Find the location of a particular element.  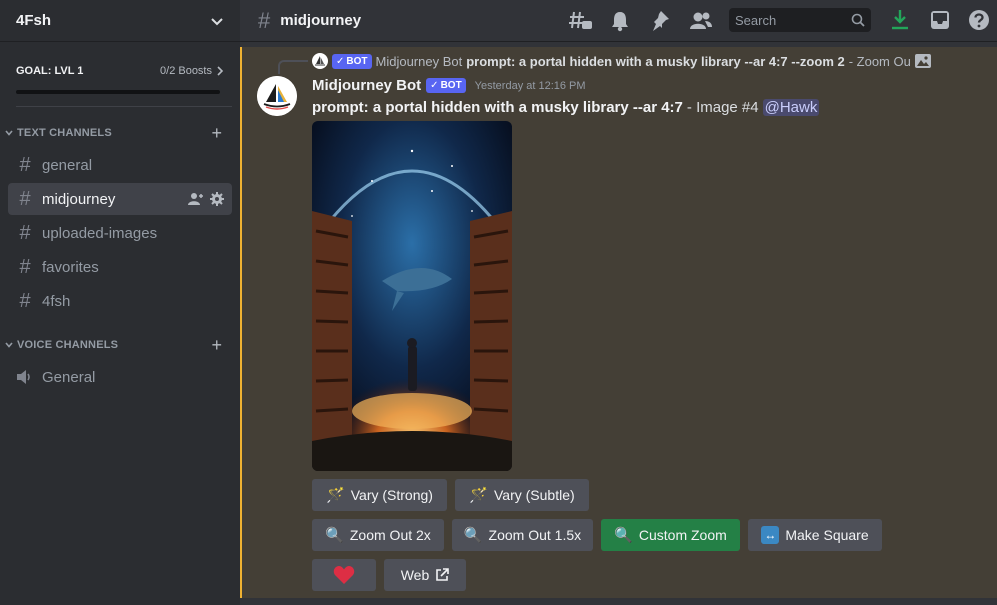

vary-subtle-button: 🪄 Vary (Subtle) is located at coordinates (522, 495).